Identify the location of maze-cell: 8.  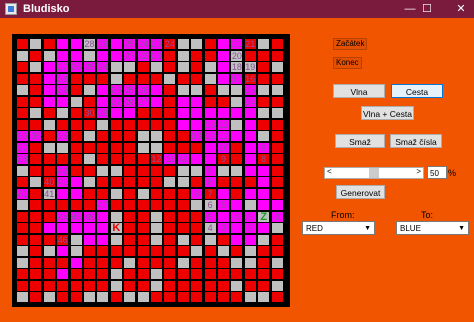
(197, 193).